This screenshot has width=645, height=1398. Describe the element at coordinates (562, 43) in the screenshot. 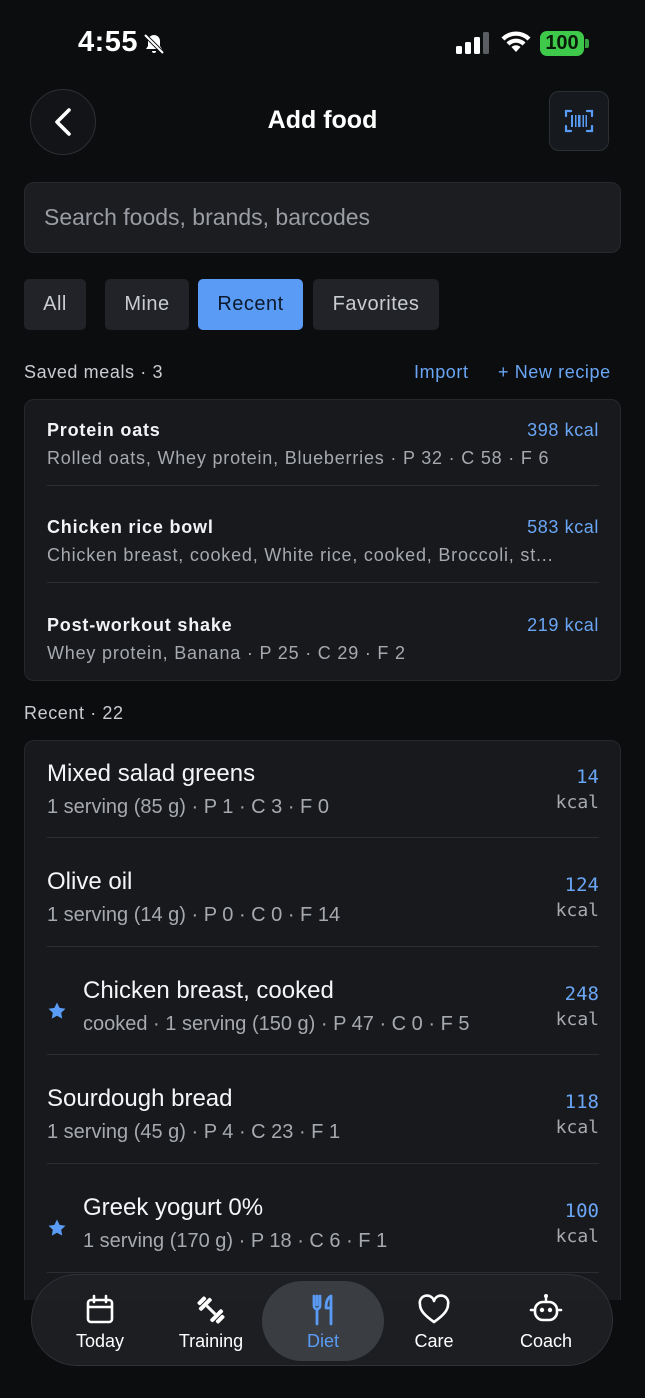

I see `battery-indicator: 100` at that location.